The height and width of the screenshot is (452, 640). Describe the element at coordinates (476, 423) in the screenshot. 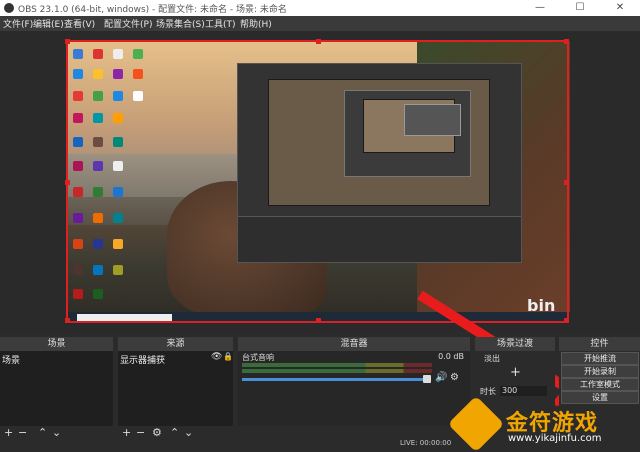

I see `watermark-logo-icon` at that location.